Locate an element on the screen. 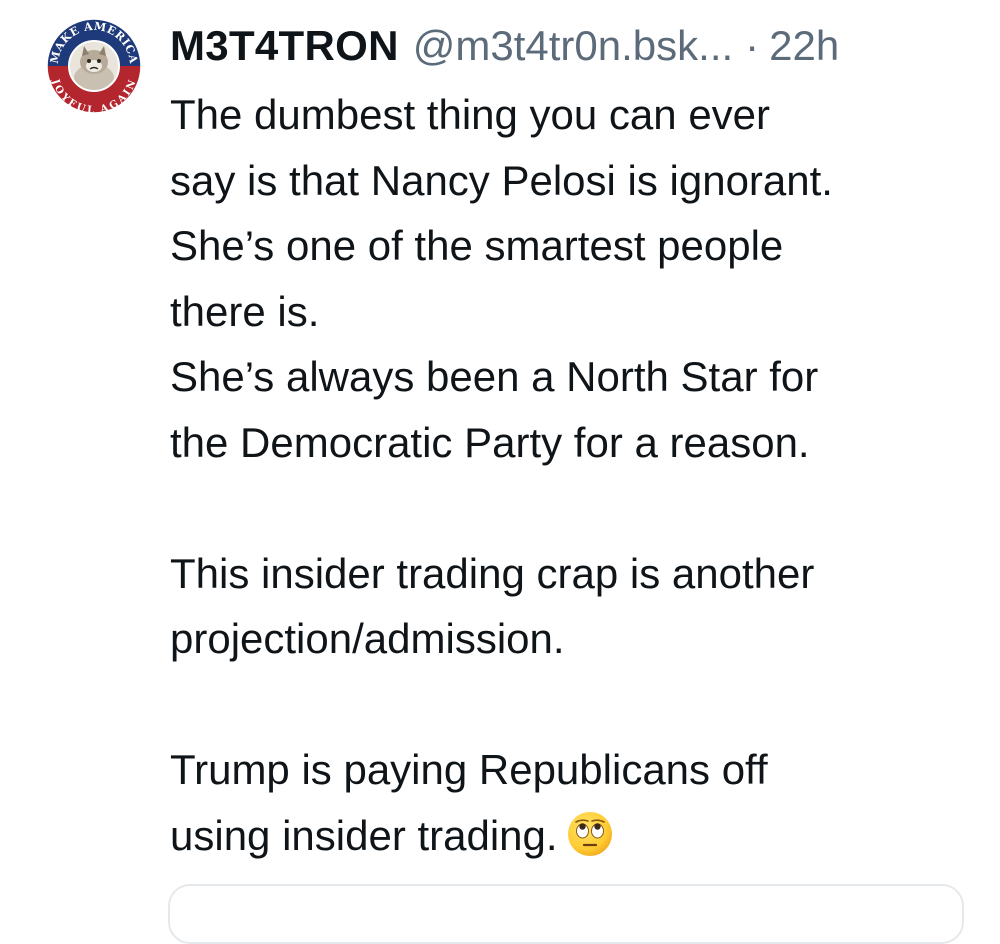  avatar: MAKE AMERICA JOYFUL AGAIN is located at coordinates (94, 66).